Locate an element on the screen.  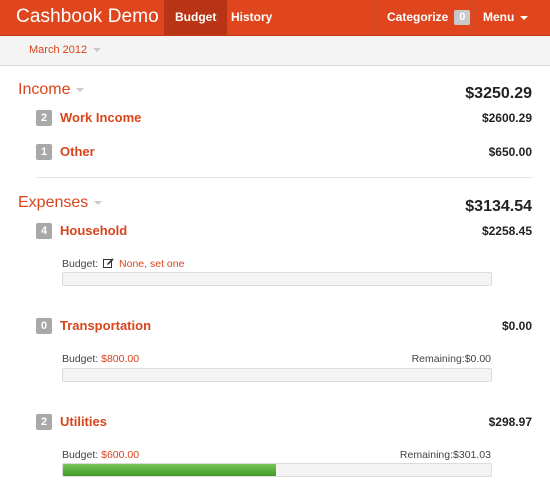
income-title: Income is located at coordinates (44, 89).